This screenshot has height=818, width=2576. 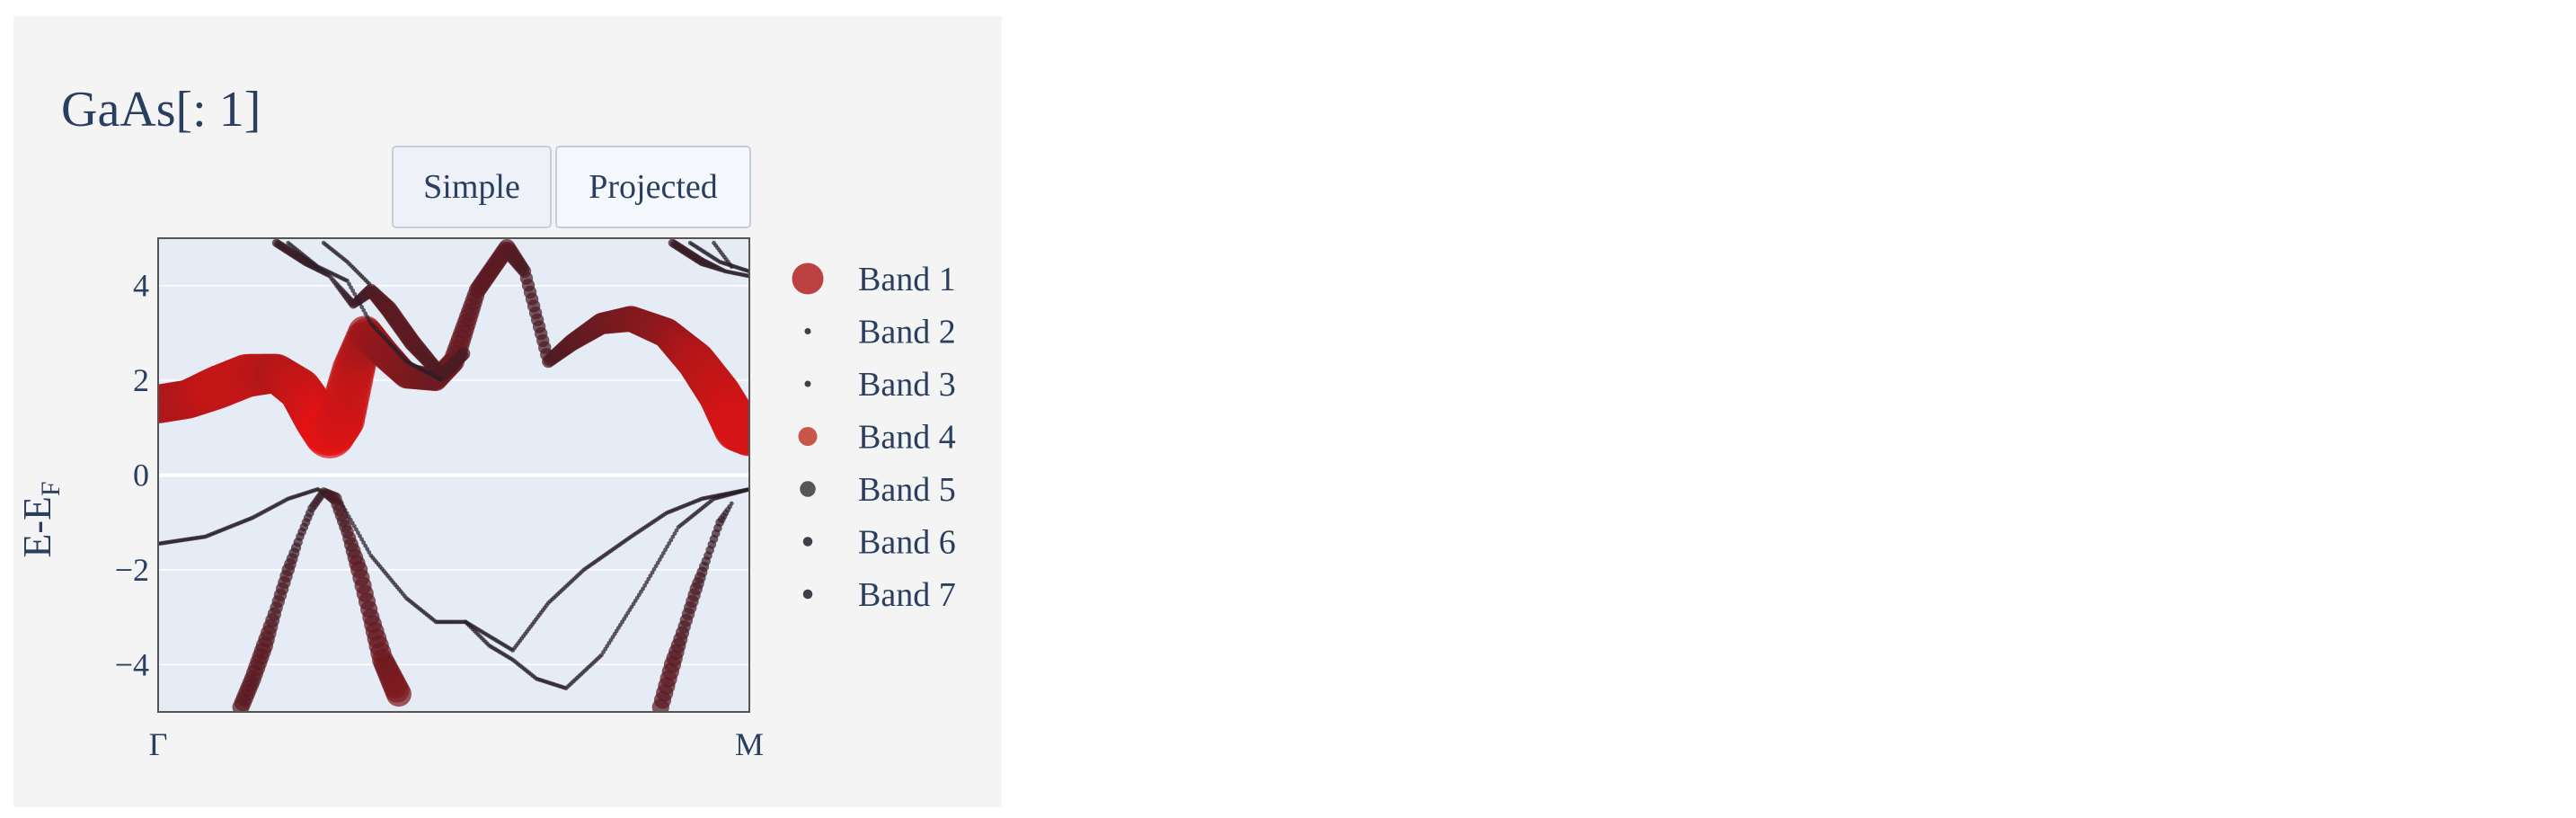 I want to click on x-tick-label: Γ, so click(x=159, y=744).